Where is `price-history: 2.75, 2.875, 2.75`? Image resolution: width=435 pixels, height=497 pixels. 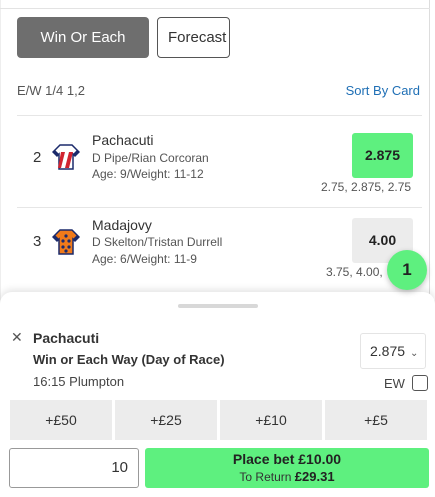 price-history: 2.75, 2.875, 2.75 is located at coordinates (366, 187).